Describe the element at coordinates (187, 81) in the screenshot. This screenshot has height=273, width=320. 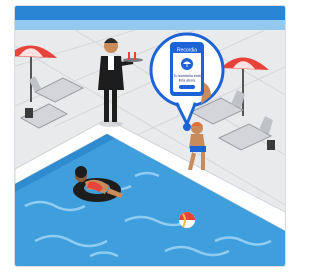
I see `phone-caption-line2: lista ahora` at that location.